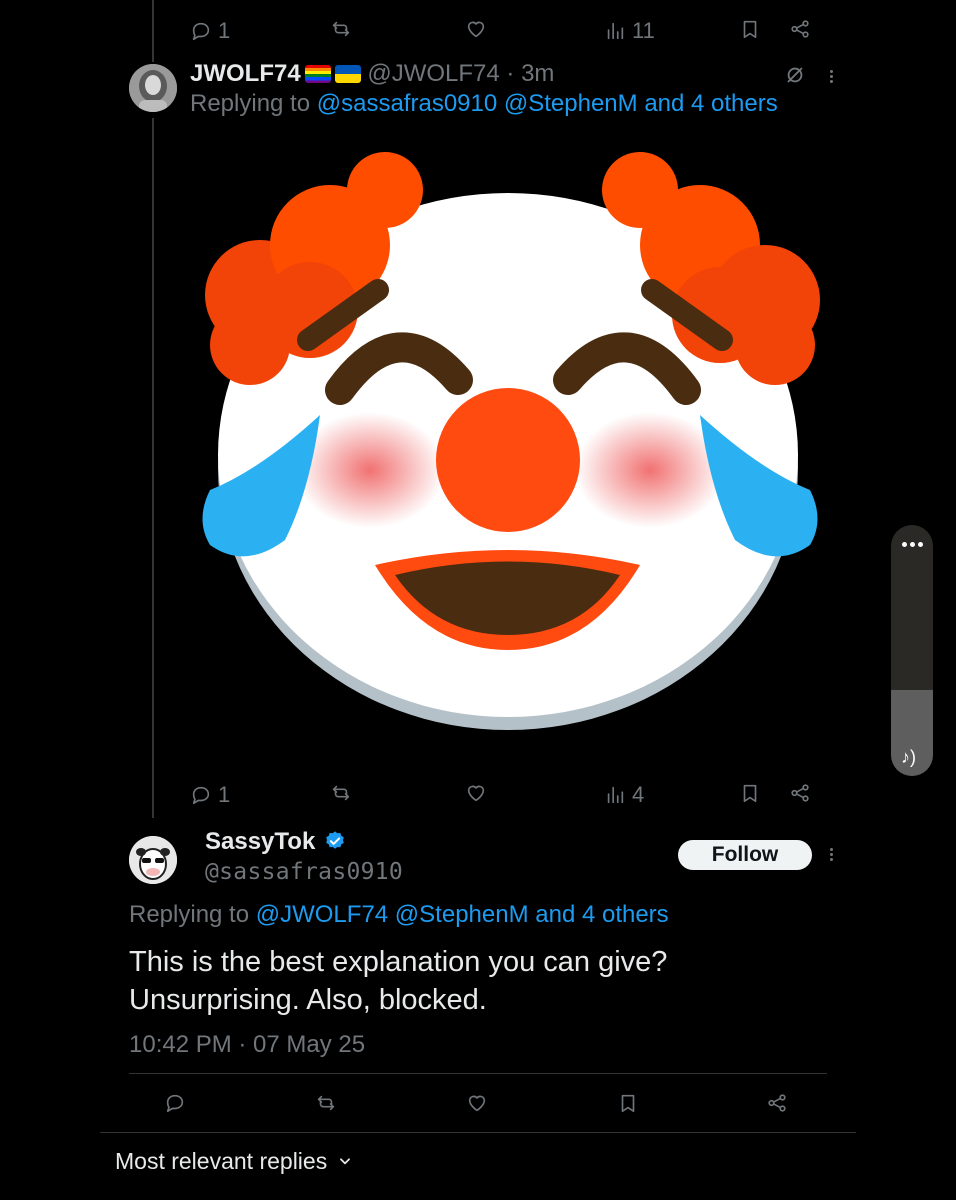 The width and height of the screenshot is (956, 1200). Describe the element at coordinates (912, 650) in the screenshot. I see `media-side-control: ♪)` at that location.